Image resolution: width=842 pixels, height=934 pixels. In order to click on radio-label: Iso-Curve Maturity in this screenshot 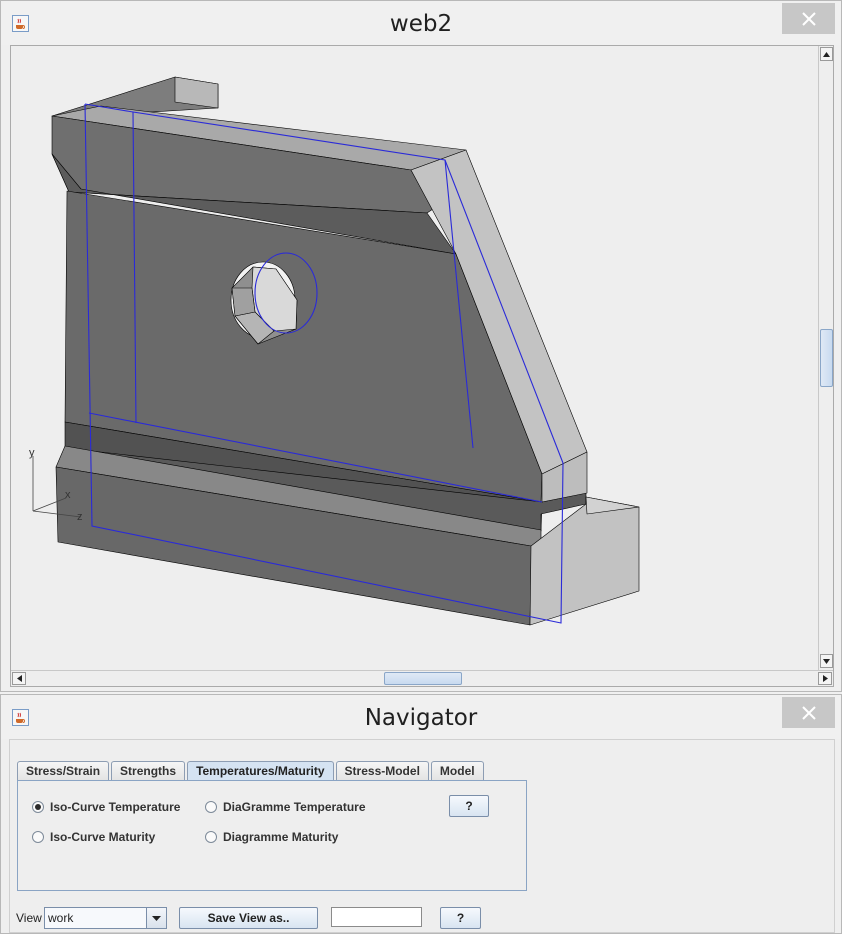, I will do `click(103, 837)`.